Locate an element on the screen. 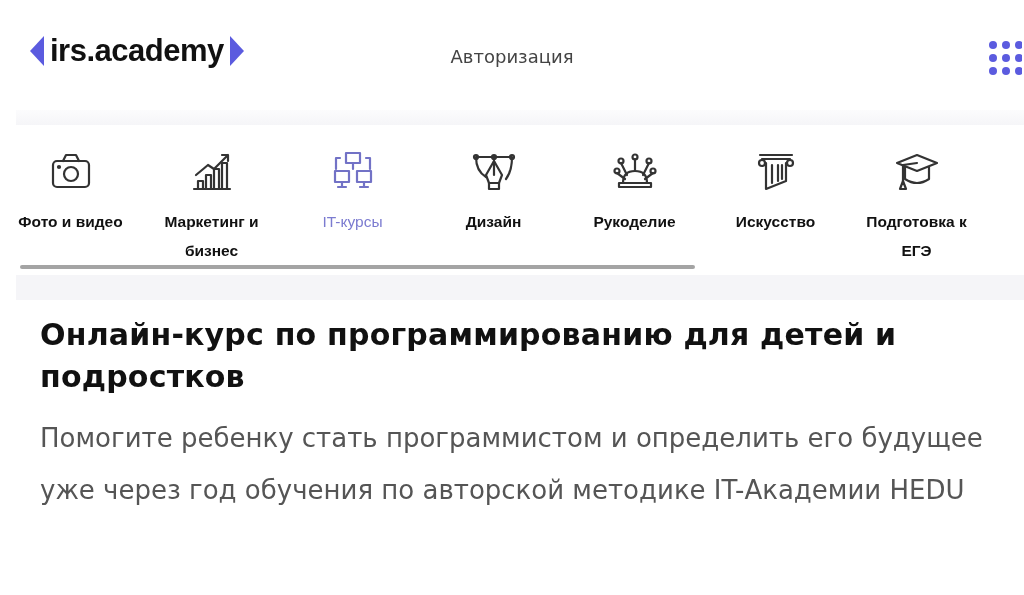 The width and height of the screenshot is (1024, 595). category-tab: Дизайн is located at coordinates (493, 207).